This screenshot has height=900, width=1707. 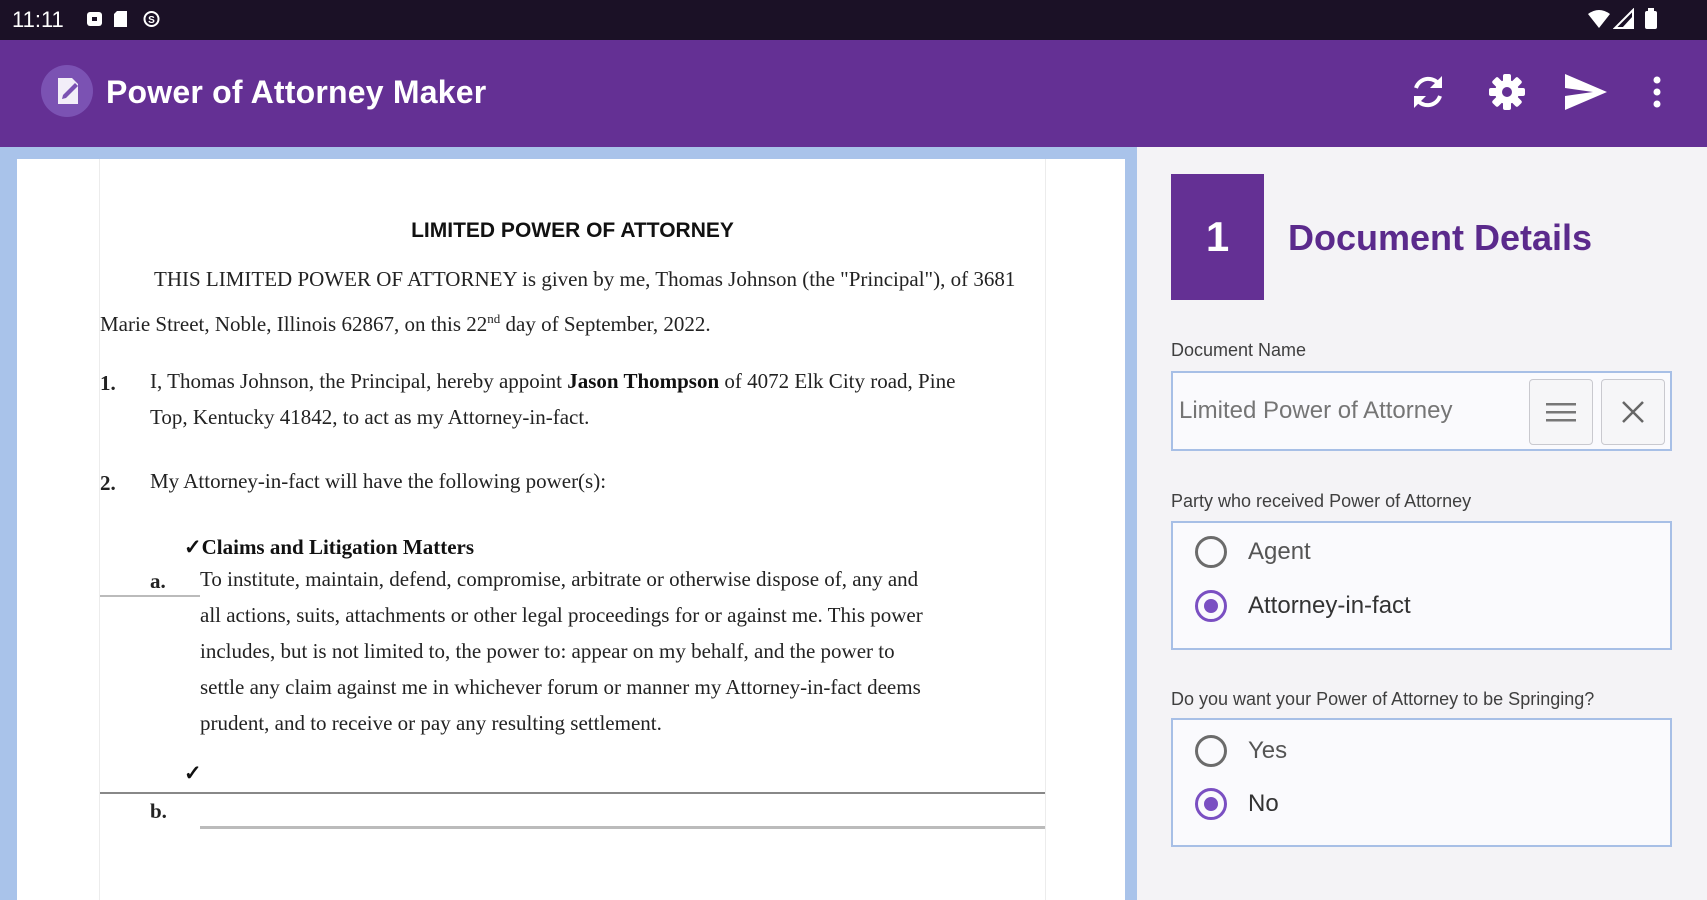 I want to click on document-name-menu-button, so click(x=1561, y=412).